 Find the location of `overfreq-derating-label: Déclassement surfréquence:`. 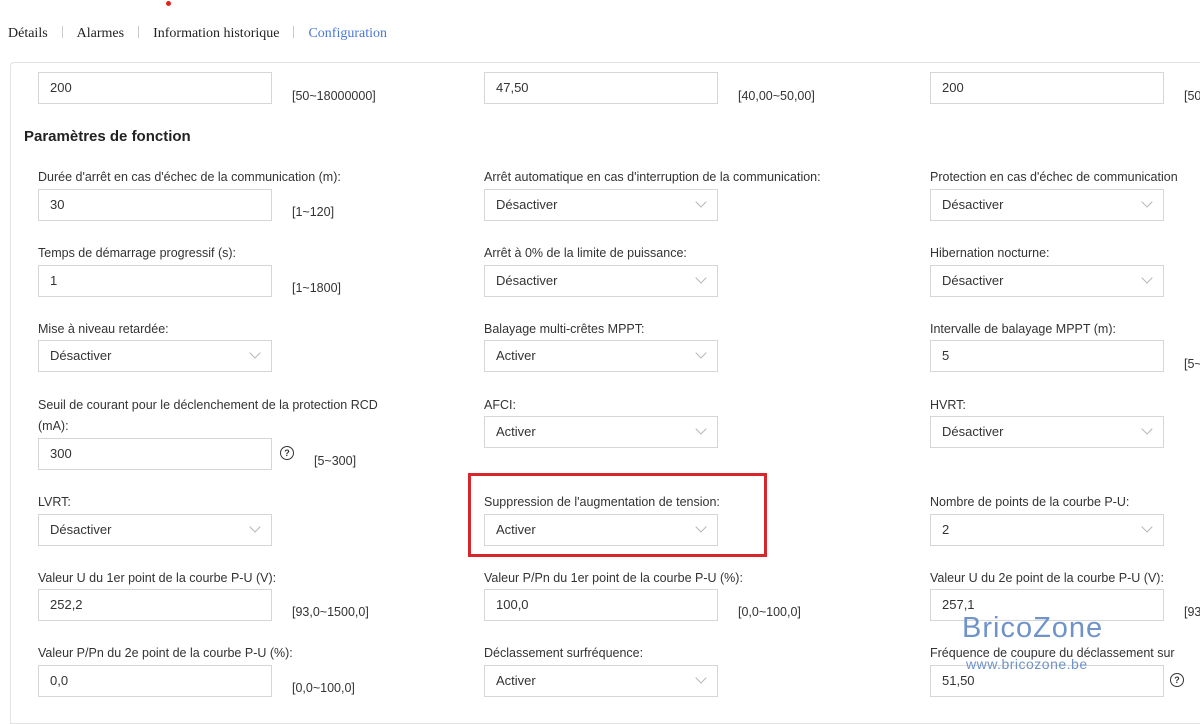

overfreq-derating-label: Déclassement surfréquence: is located at coordinates (564, 653).